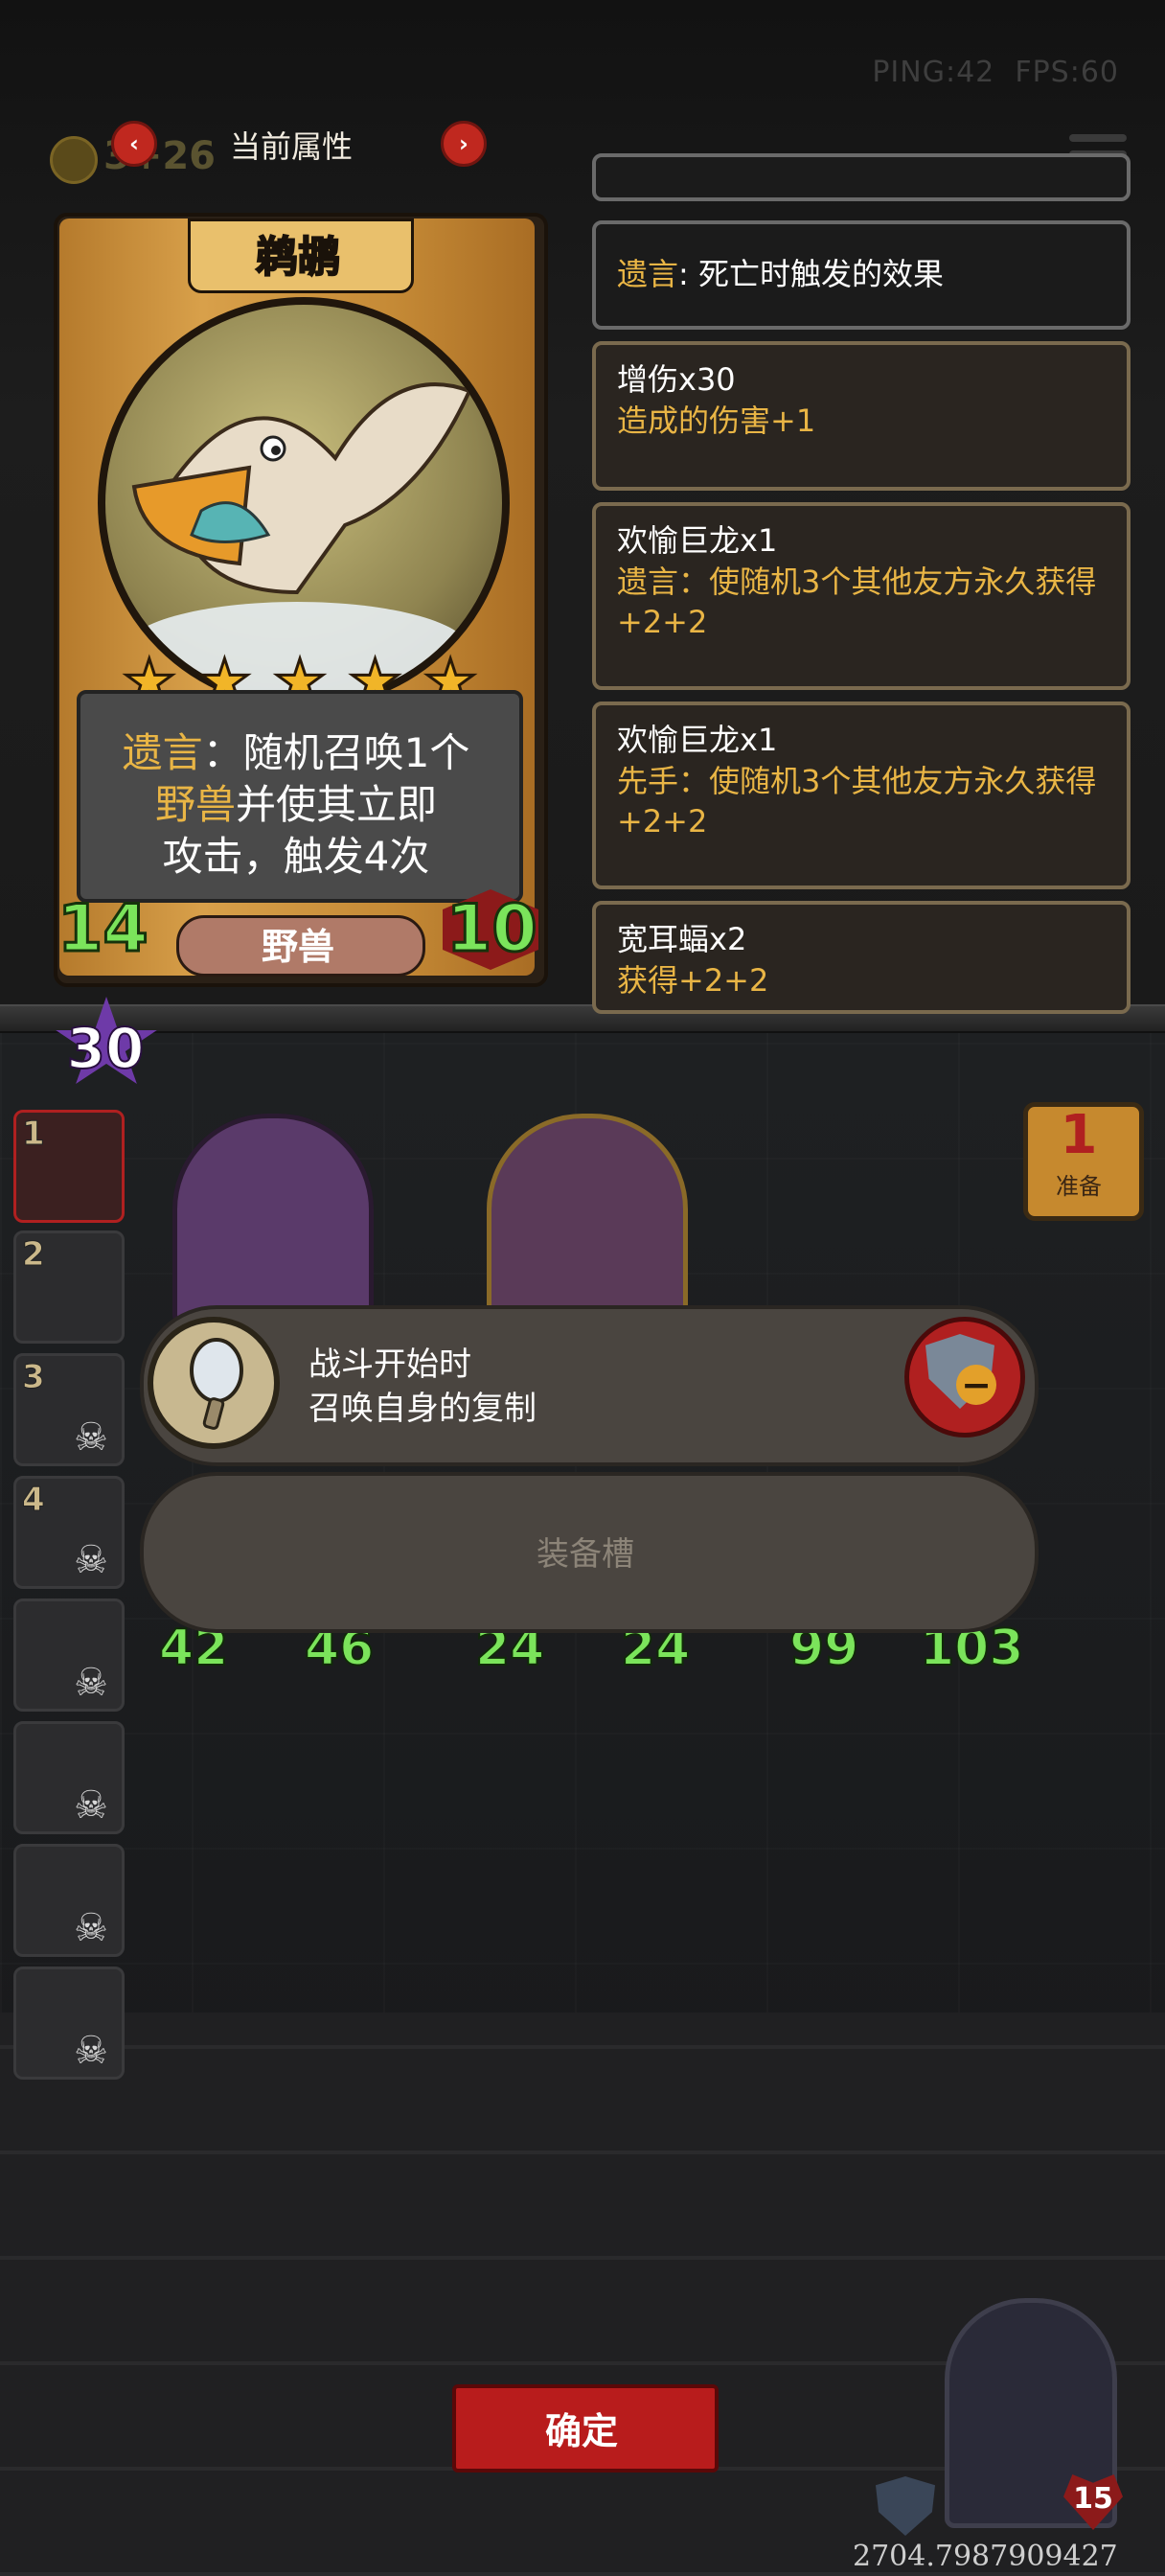 The image size is (1165, 2576). What do you see at coordinates (581, 2431) in the screenshot?
I see `confirm-label: 确定` at bounding box center [581, 2431].